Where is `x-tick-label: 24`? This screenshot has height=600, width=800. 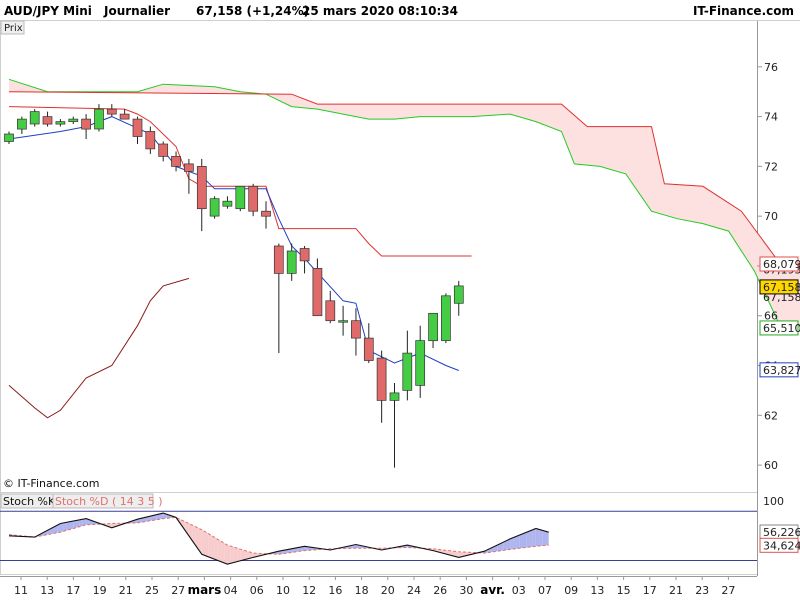 x-tick-label: 24 is located at coordinates (414, 590).